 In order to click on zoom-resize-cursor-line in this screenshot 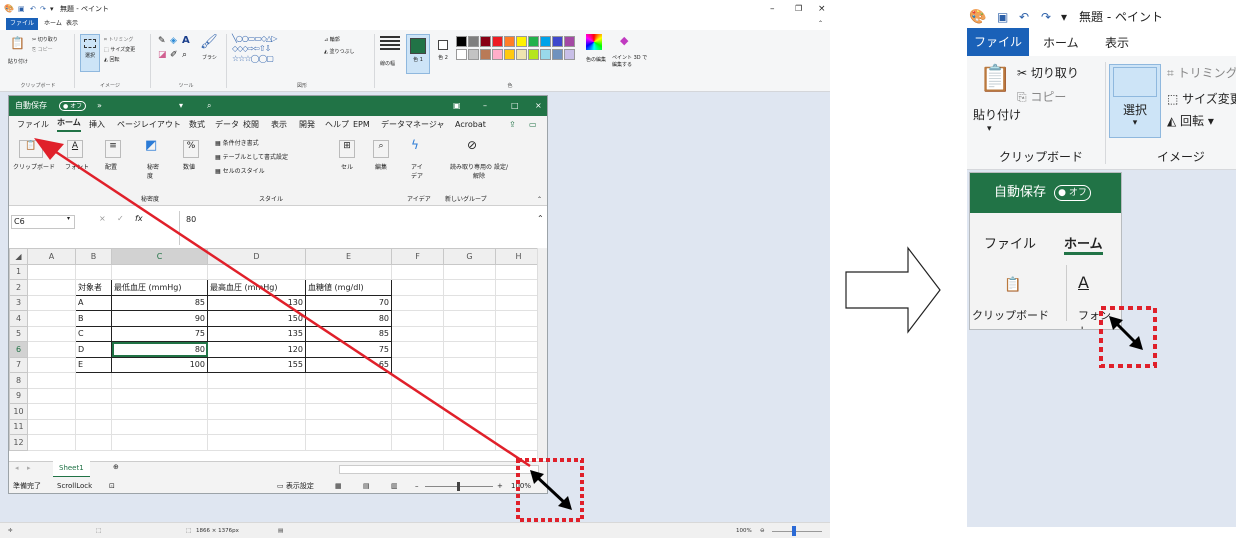, I will do `click(1126, 333)`.